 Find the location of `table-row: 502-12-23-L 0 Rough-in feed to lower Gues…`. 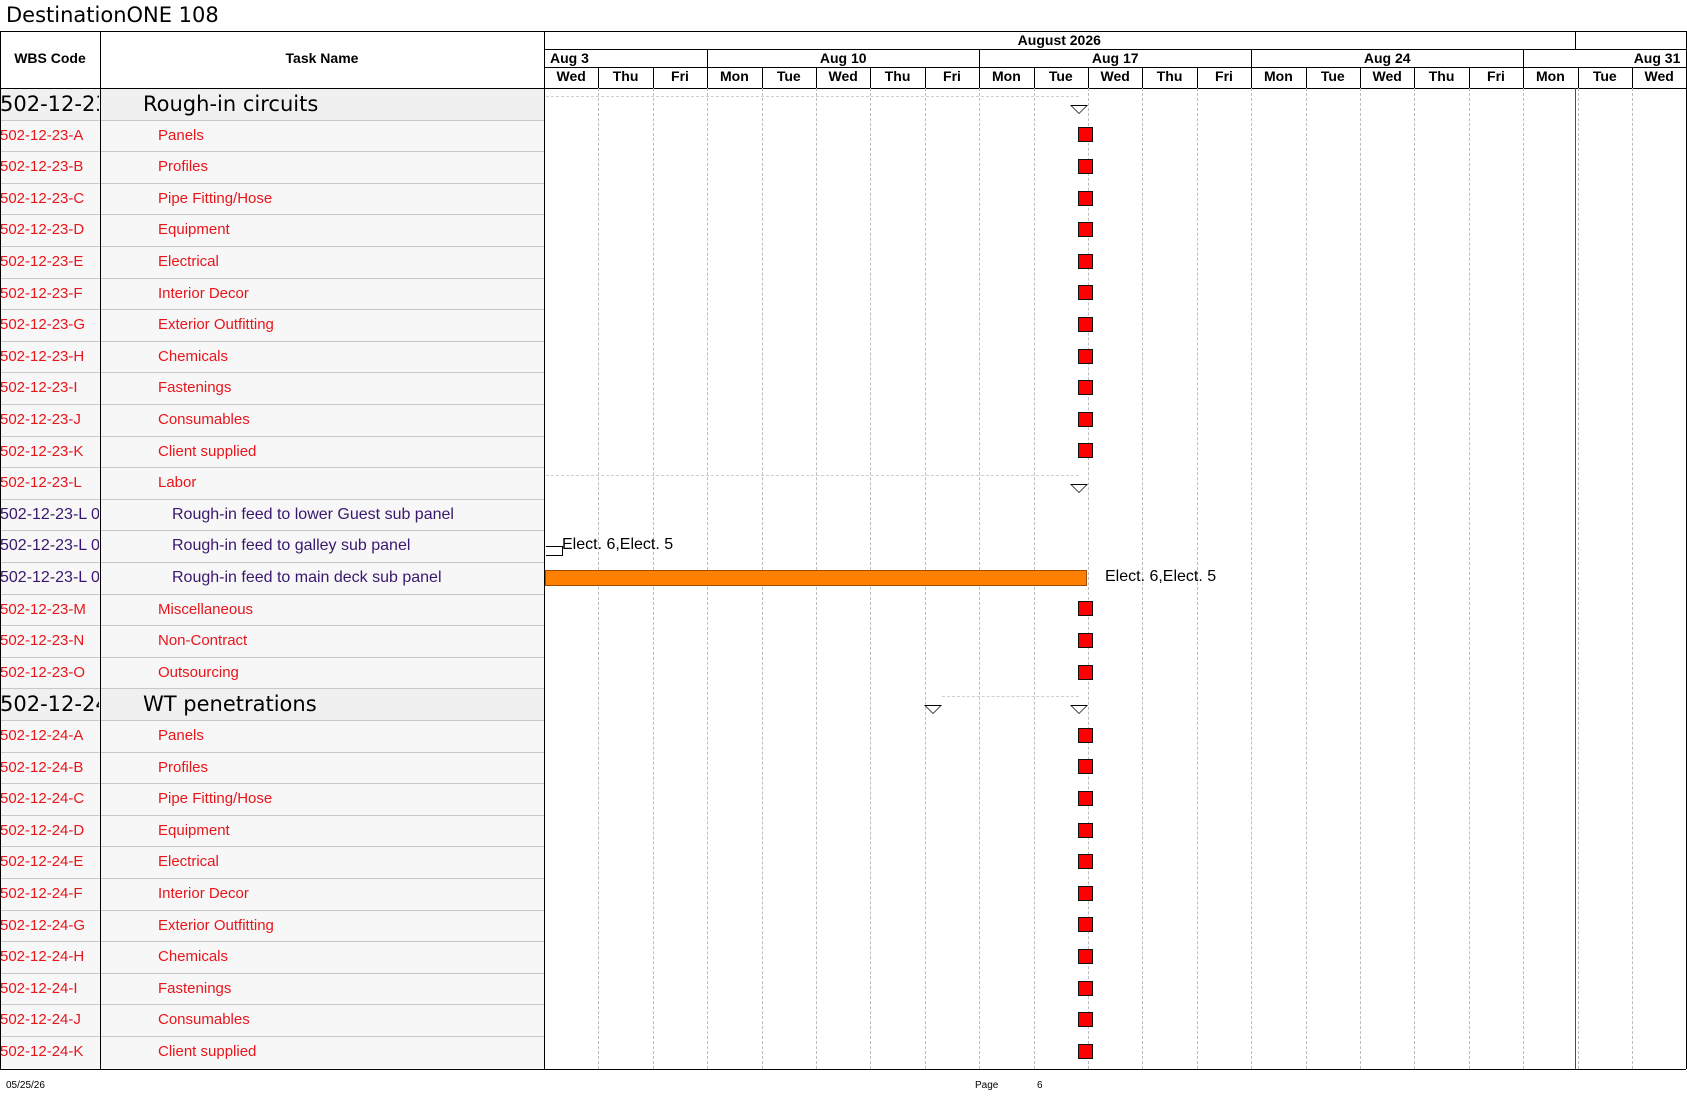

table-row: 502-12-23-L 0 Rough-in feed to lower Gues… is located at coordinates (272, 515).